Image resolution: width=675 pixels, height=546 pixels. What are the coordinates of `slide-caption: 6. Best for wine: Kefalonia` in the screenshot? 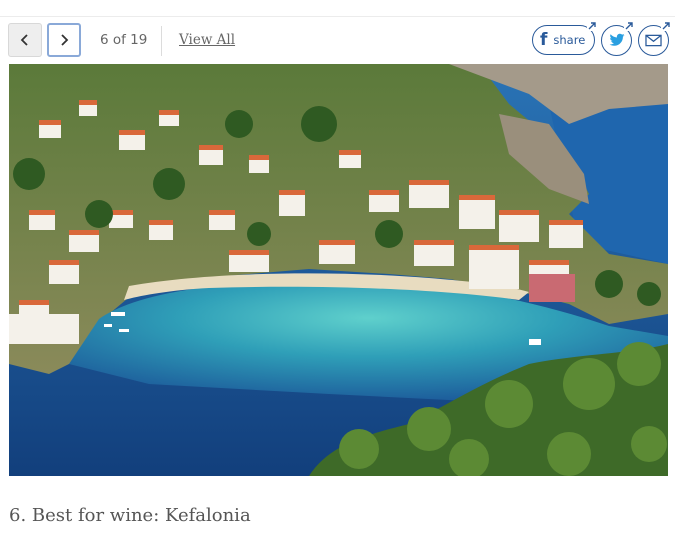 It's located at (130, 515).